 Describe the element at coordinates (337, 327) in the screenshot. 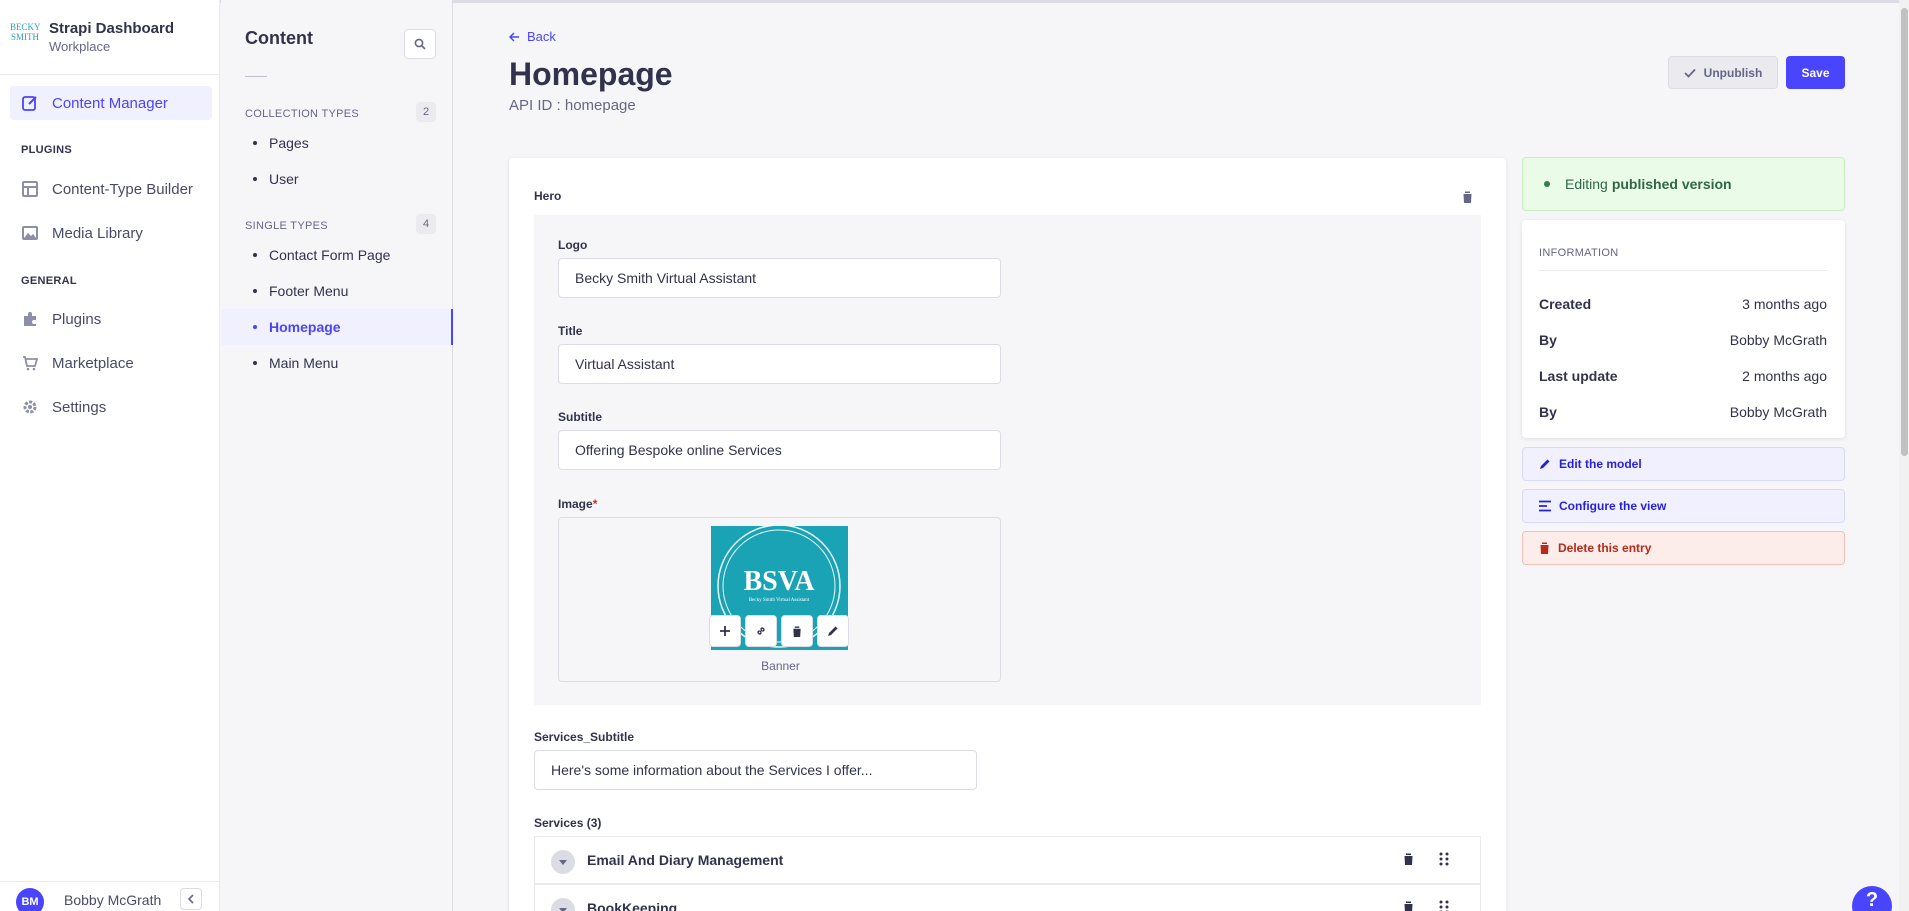

I see `subnav-item-homepage: Homepage` at that location.